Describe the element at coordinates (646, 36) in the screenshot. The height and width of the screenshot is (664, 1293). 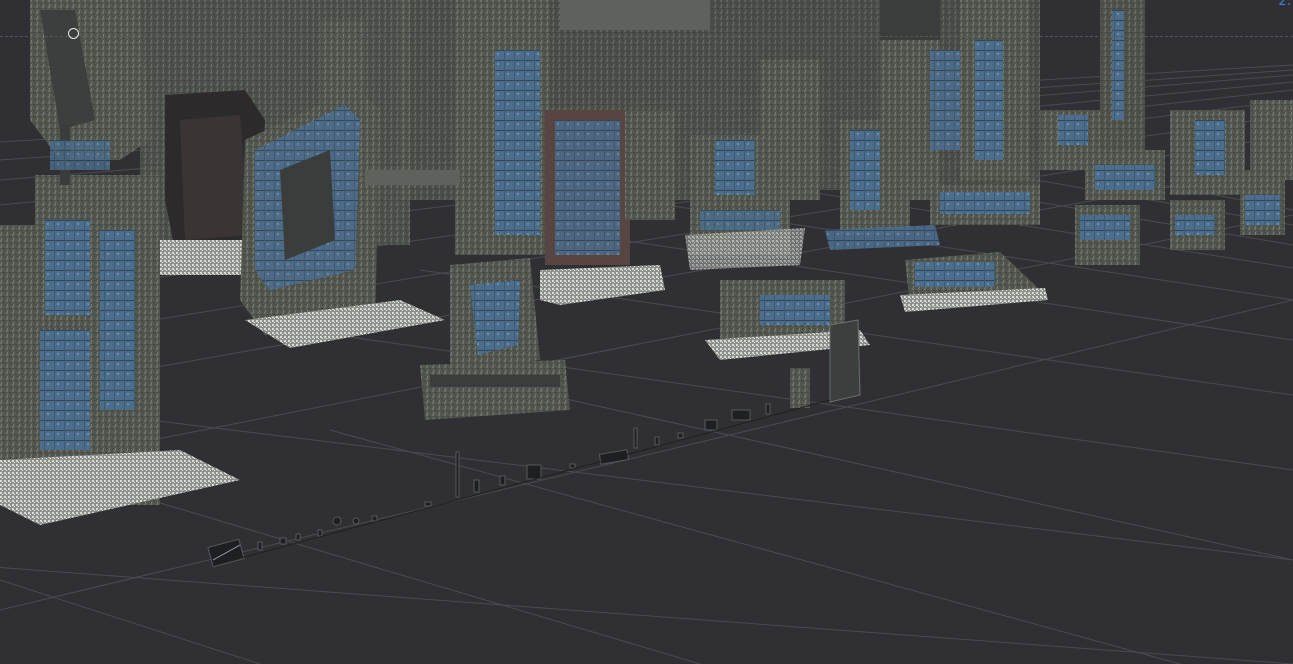
I see `horizon-guide-line` at that location.